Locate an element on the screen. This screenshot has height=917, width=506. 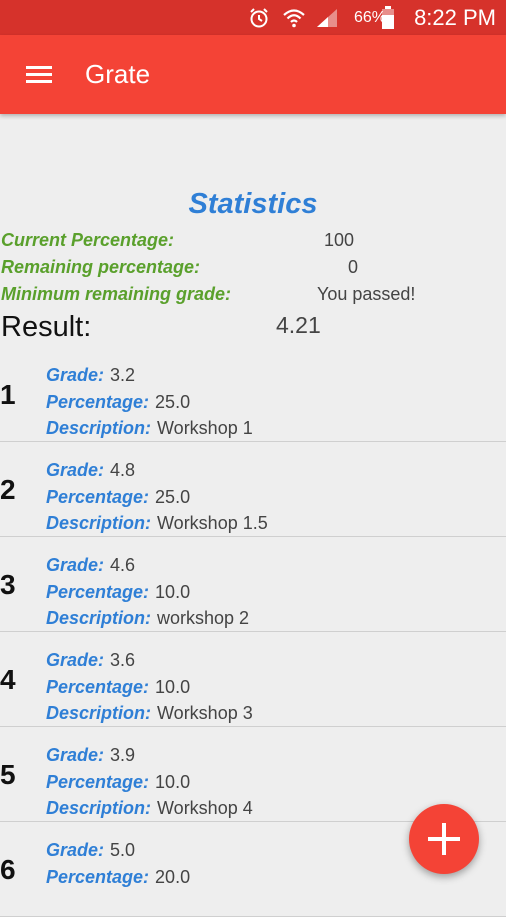
grade-field: Grade: 3.6 is located at coordinates (90, 660).